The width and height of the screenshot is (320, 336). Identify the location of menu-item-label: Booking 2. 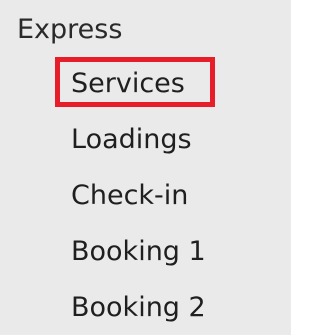
(138, 307).